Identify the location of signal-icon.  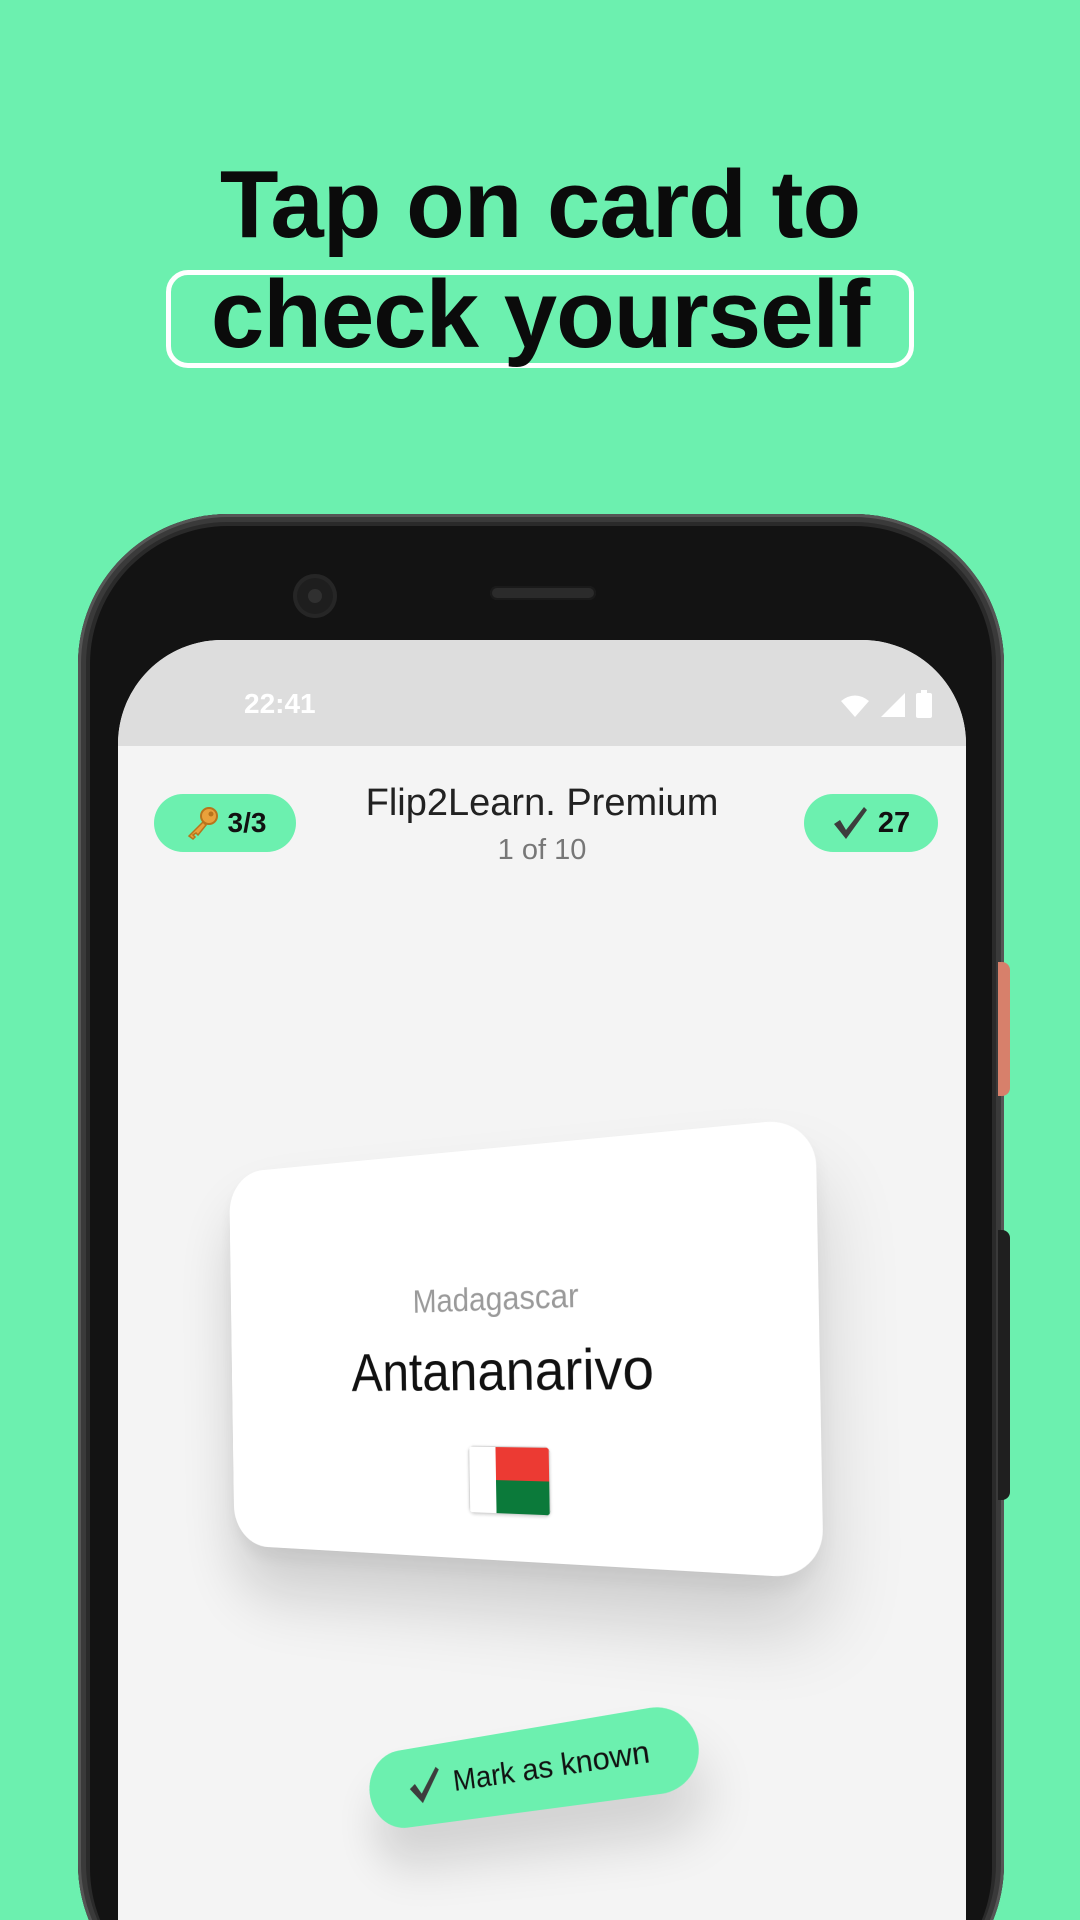
(893, 705).